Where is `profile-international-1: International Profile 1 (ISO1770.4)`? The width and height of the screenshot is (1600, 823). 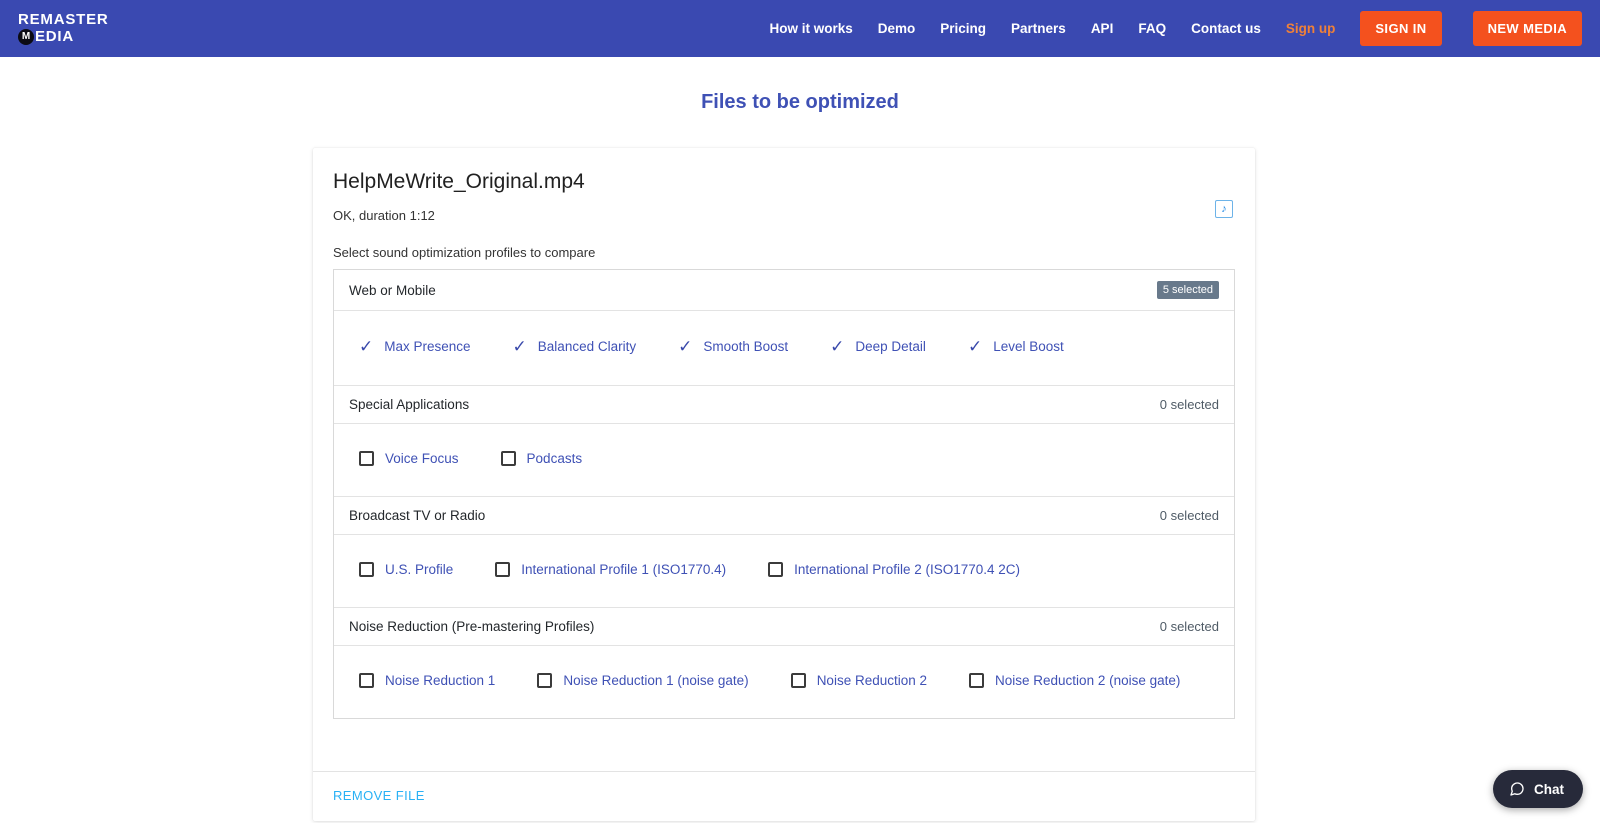 profile-international-1: International Profile 1 (ISO1770.4) is located at coordinates (610, 569).